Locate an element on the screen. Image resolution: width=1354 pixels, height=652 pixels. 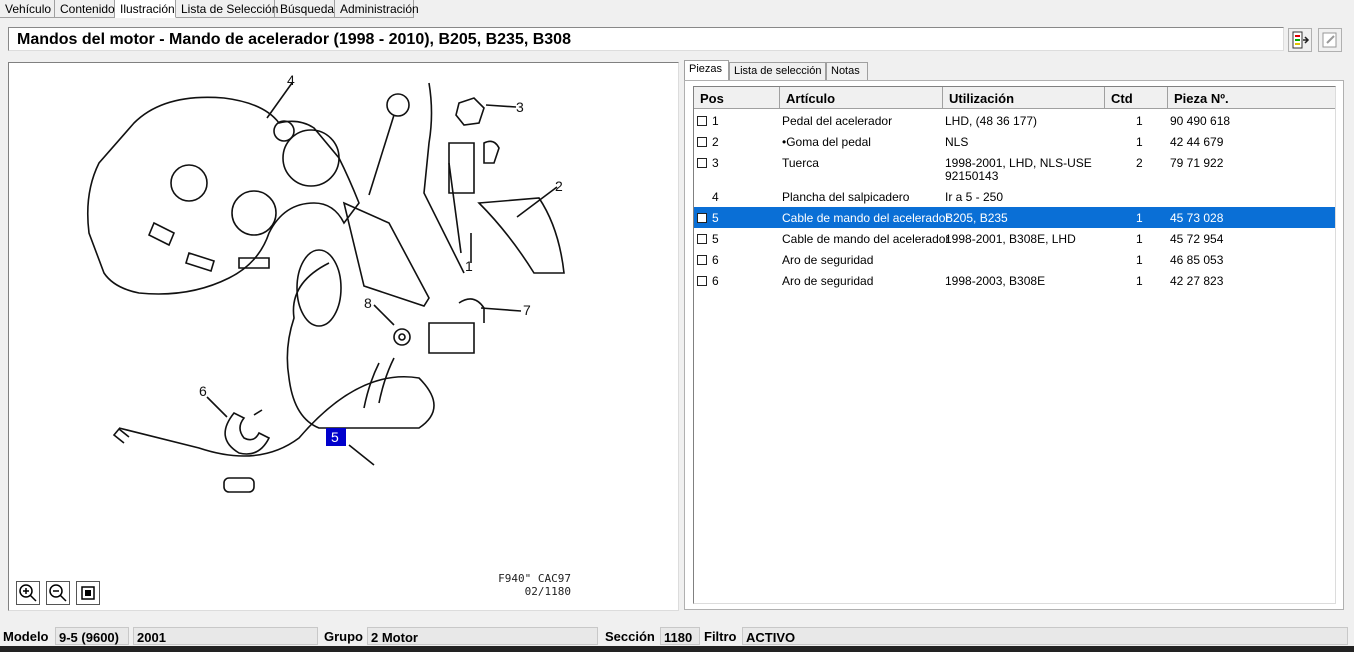
tab-contenido: Contenido is located at coordinates (85, 9).